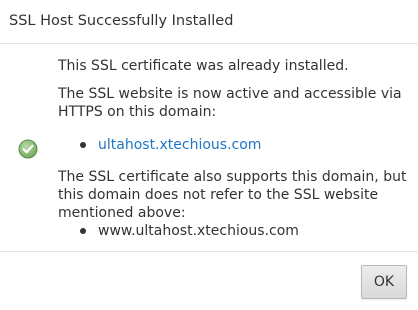  I want to click on dialog-header: SSL Host Successfully Installed, so click(209, 22).